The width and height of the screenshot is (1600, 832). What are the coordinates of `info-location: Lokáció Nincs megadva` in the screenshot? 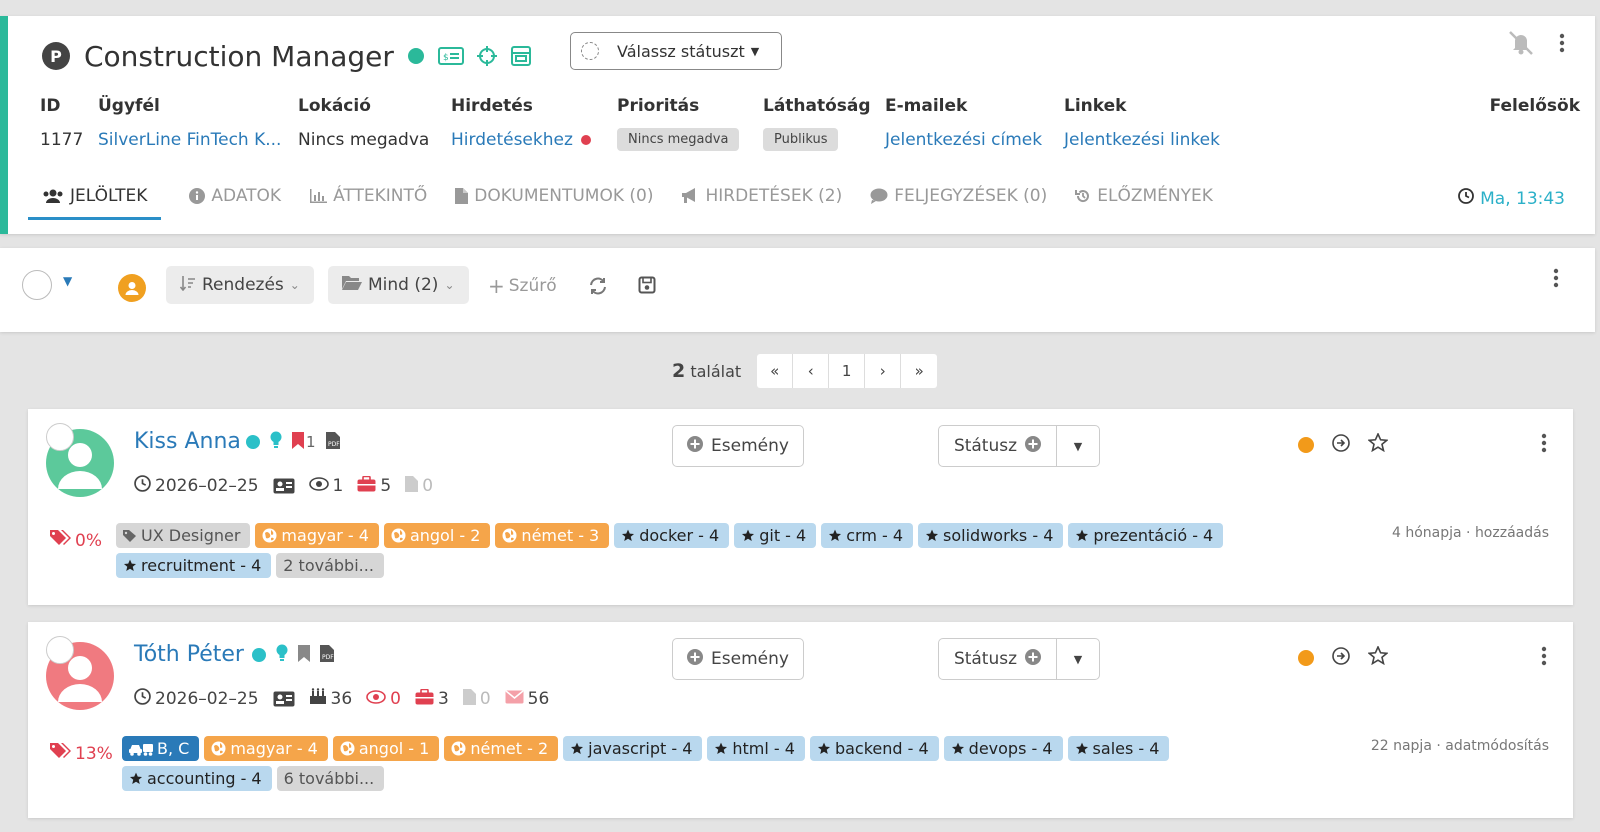 It's located at (364, 123).